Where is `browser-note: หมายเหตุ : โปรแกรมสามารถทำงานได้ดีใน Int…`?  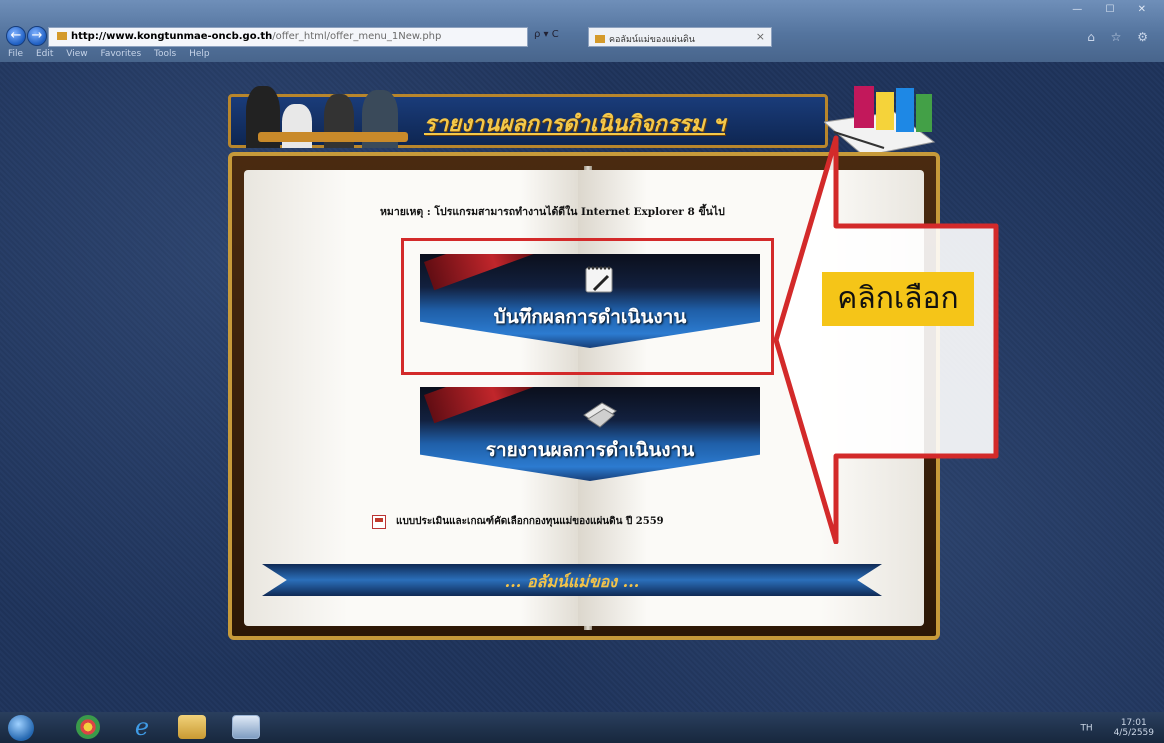
browser-note: หมายเหตุ : โปรแกรมสามารถทำงานได้ดีใน Int… is located at coordinates (552, 212).